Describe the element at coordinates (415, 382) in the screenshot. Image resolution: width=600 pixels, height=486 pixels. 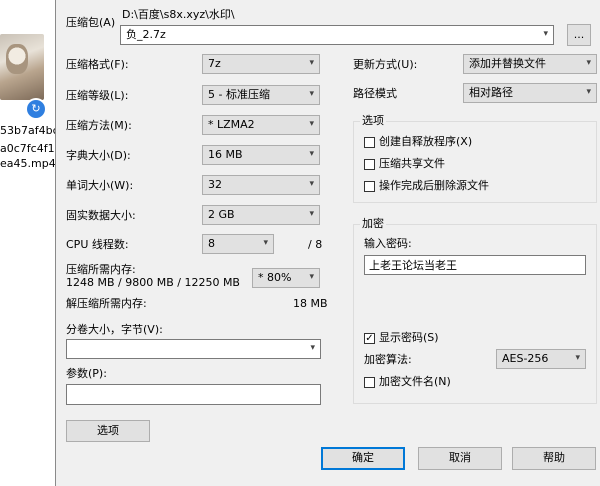
I see `encrypt-names-label: 加密文件名(N)` at that location.